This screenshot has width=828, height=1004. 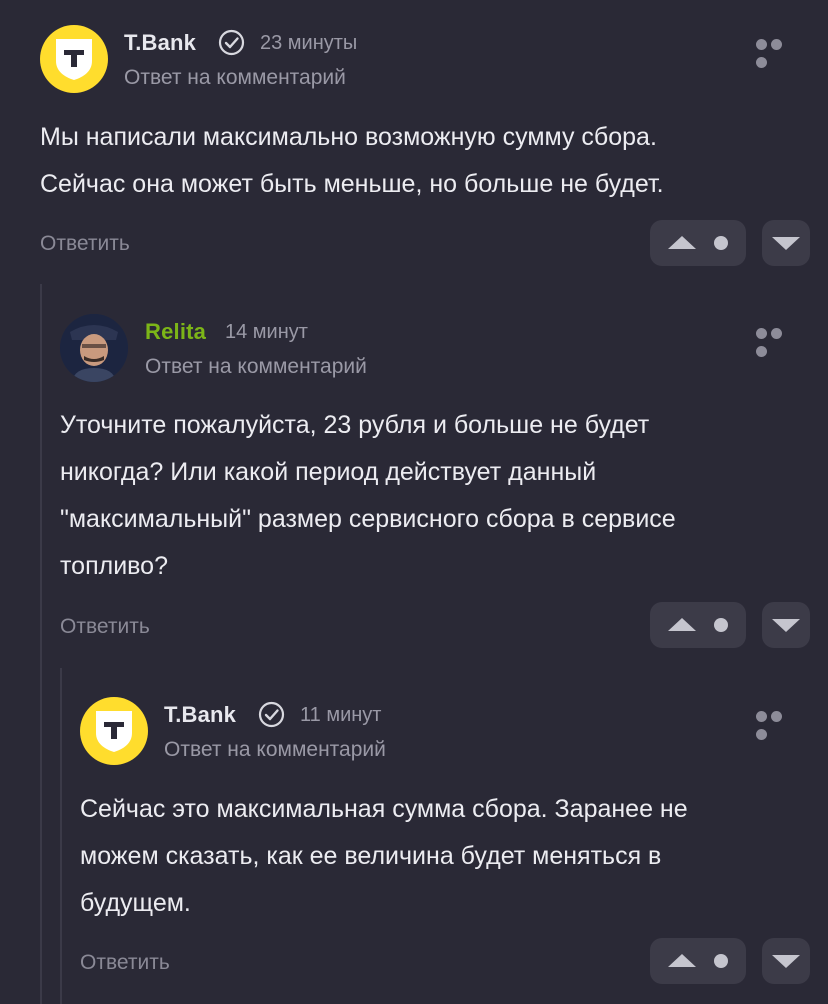 What do you see at coordinates (135, 903) in the screenshot?
I see `comment-text-line: будущем.` at bounding box center [135, 903].